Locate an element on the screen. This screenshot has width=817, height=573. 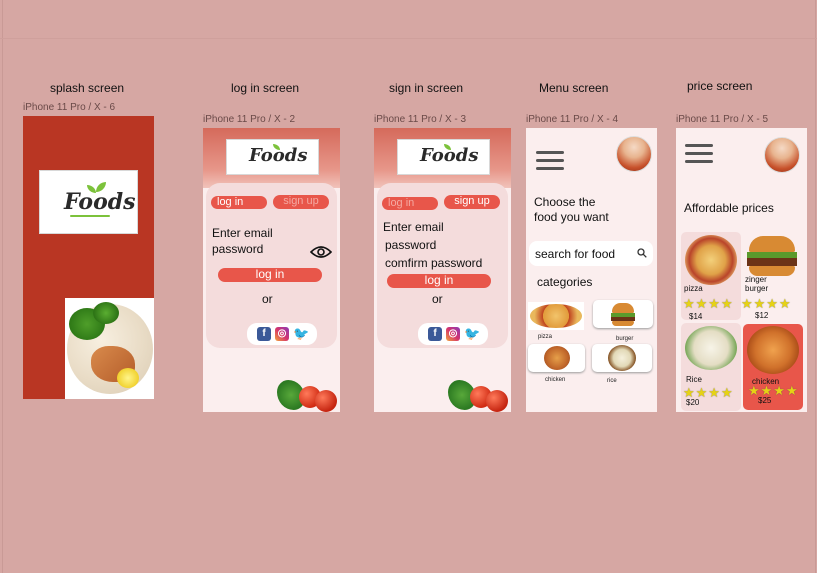
product-card-chicken: chicken ★★★★ $25 is located at coordinates (773, 367).